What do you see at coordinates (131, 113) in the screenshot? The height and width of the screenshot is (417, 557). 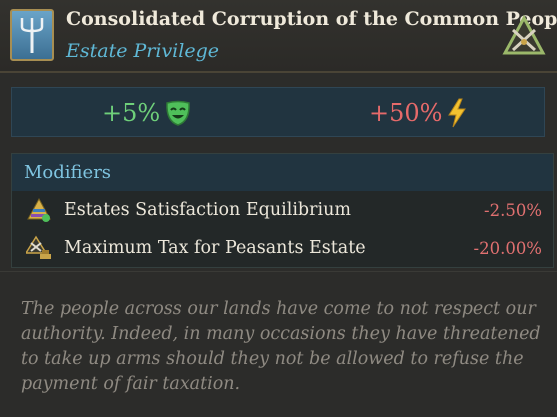 I see `satisfaction-value: +5%` at bounding box center [131, 113].